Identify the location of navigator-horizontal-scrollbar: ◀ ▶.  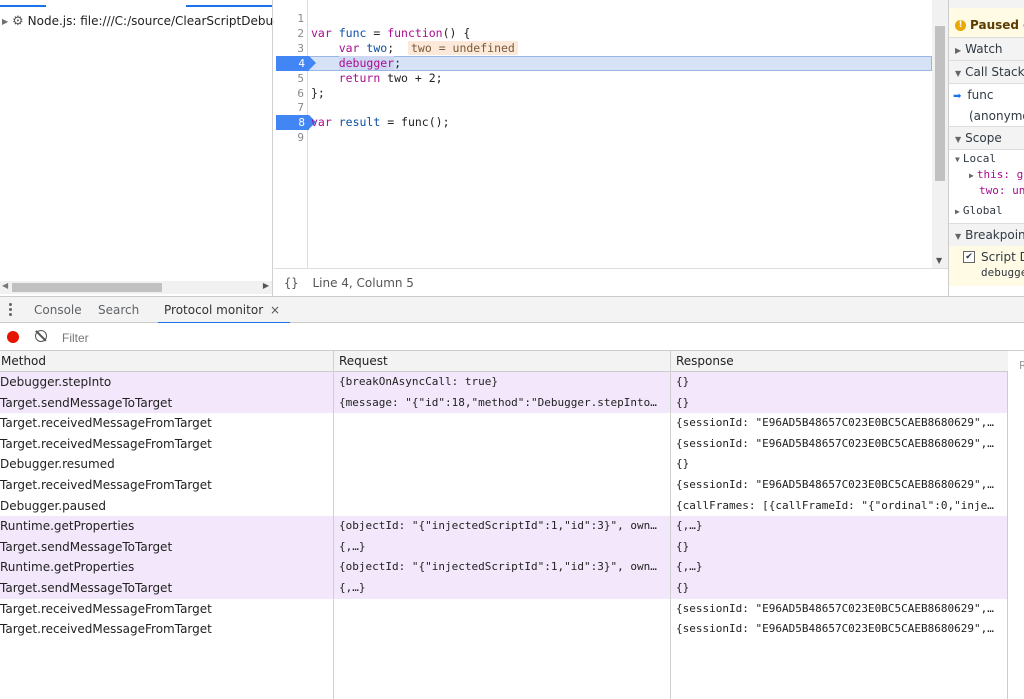
(136, 287).